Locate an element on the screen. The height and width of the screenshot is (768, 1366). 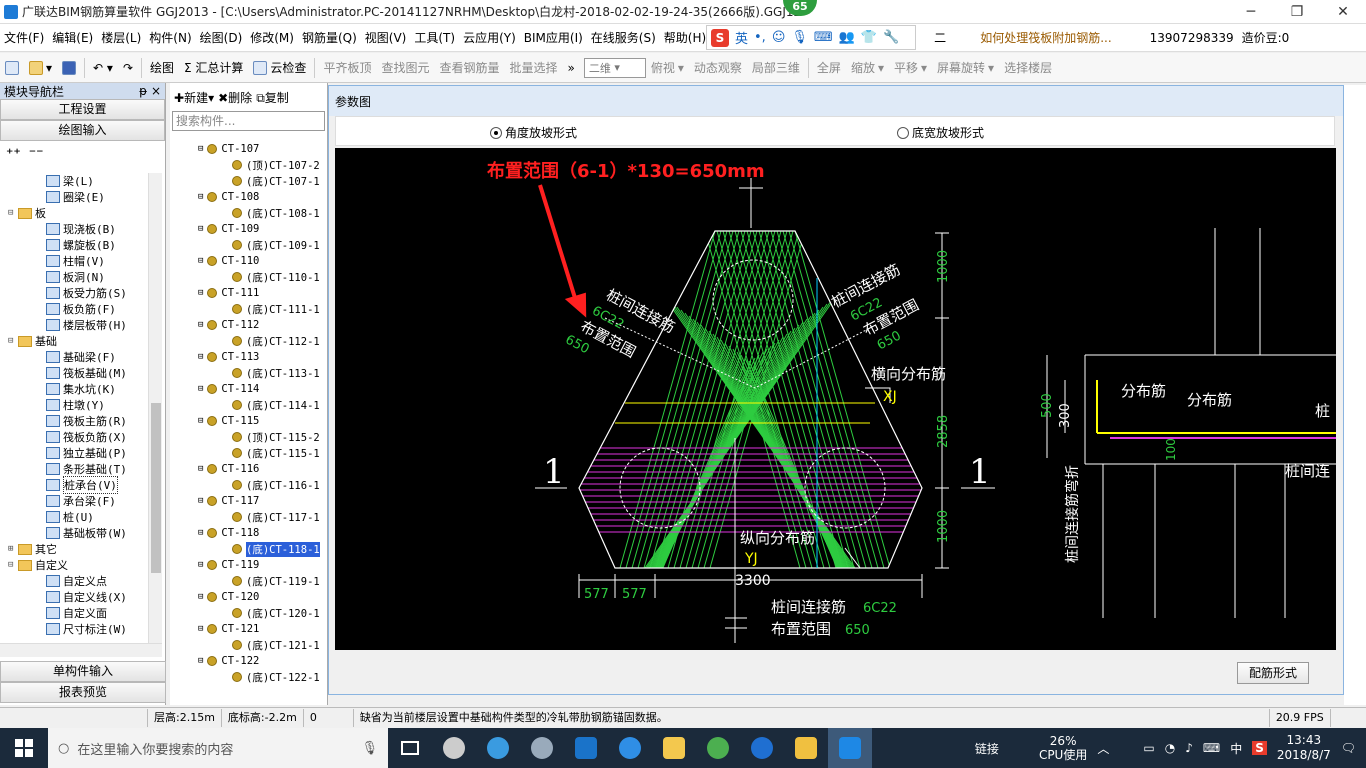
ime-lang: 英 is located at coordinates (741, 37).